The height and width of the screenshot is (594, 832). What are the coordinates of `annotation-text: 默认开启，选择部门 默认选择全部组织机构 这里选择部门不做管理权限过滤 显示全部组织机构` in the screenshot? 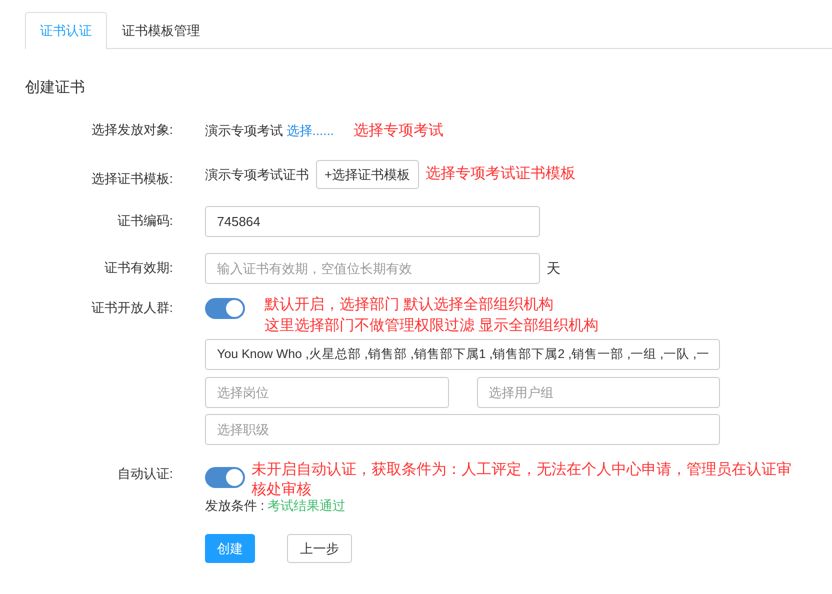 It's located at (431, 315).